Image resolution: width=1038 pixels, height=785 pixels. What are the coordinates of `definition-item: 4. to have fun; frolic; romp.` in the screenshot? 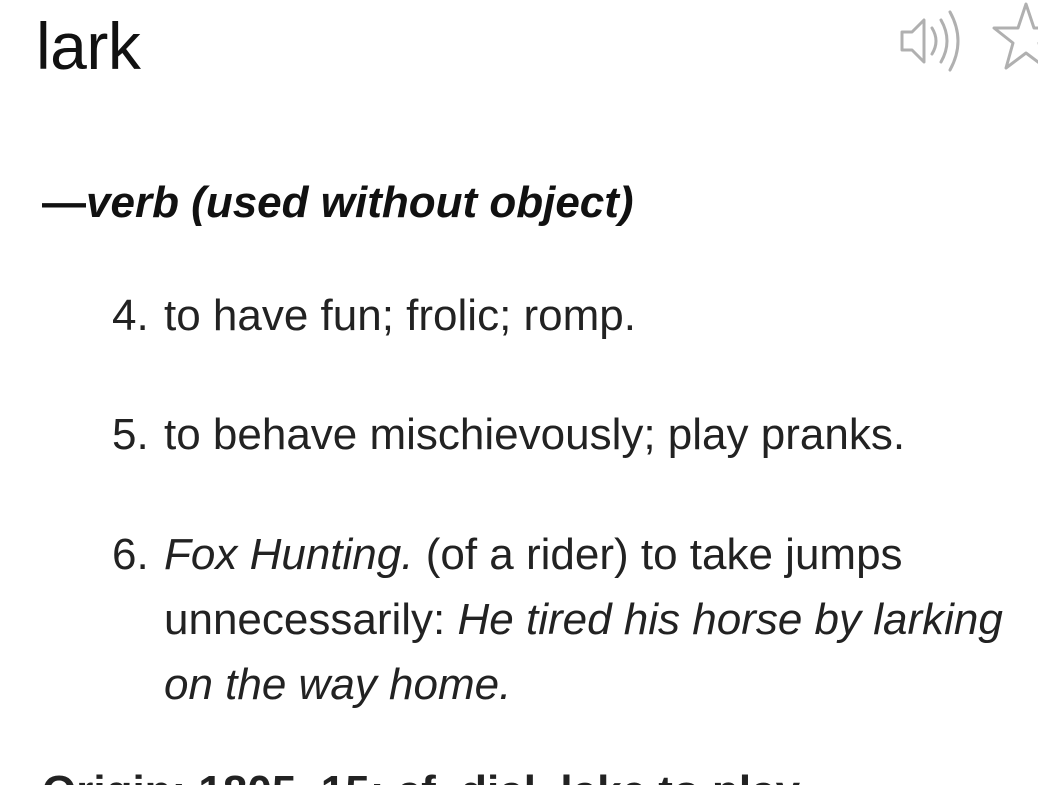 It's located at (562, 315).